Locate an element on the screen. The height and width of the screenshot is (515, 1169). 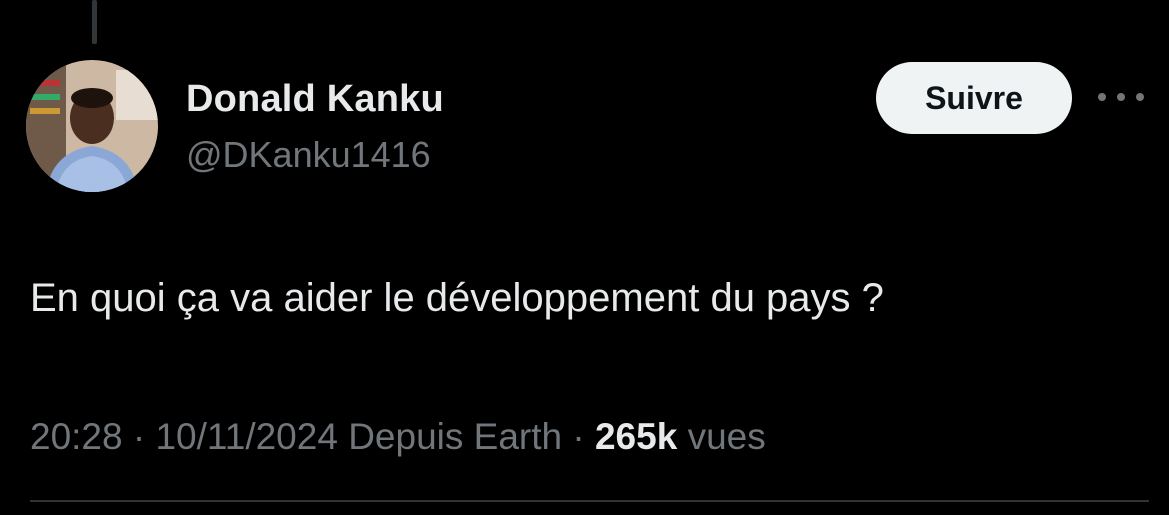
more-horizontal-icon is located at coordinates (1121, 97).